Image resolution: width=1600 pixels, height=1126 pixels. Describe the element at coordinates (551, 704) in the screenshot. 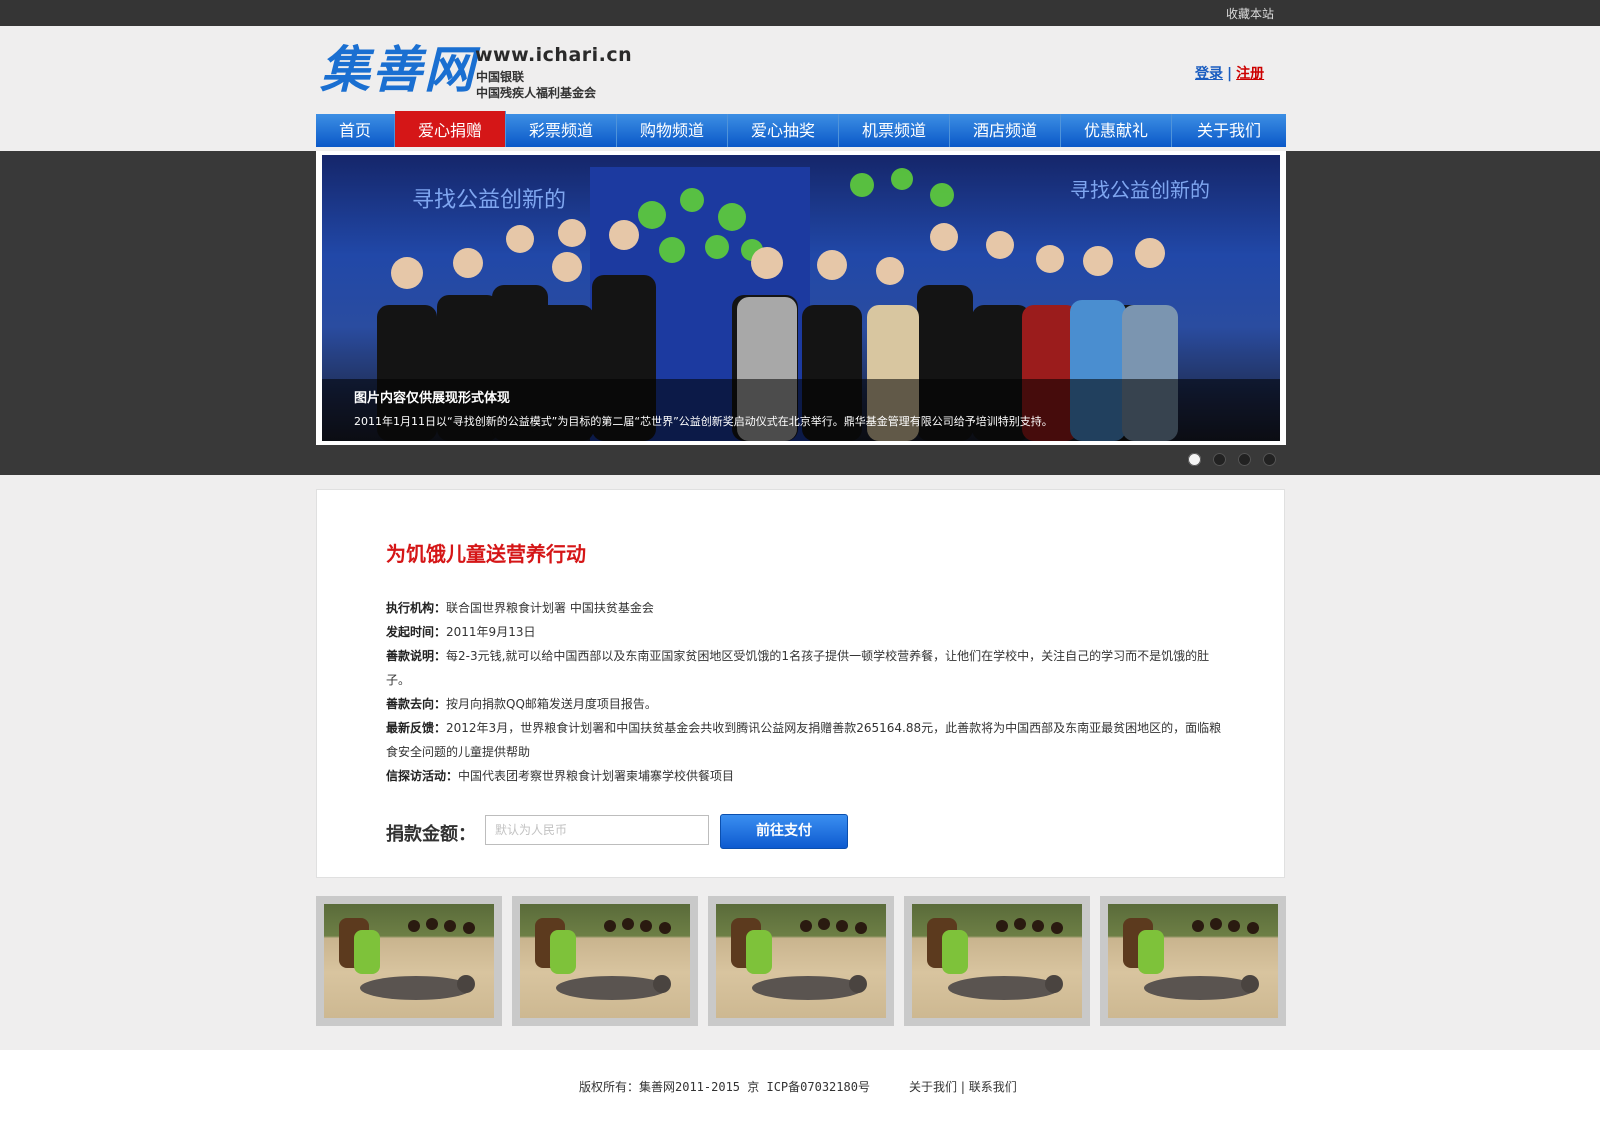

I see `info-value: 按月向捐款QQ邮箱发送月度项目报告。` at that location.